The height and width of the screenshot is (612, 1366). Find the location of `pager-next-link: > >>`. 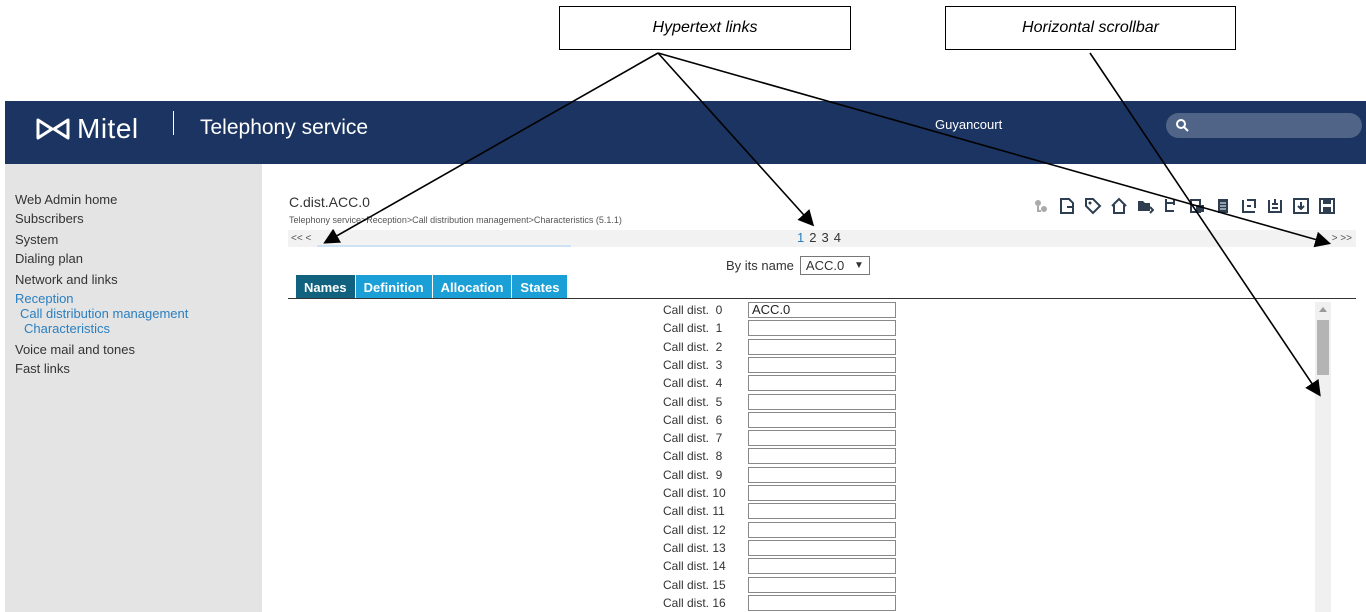

pager-next-link: > >> is located at coordinates (1342, 238).